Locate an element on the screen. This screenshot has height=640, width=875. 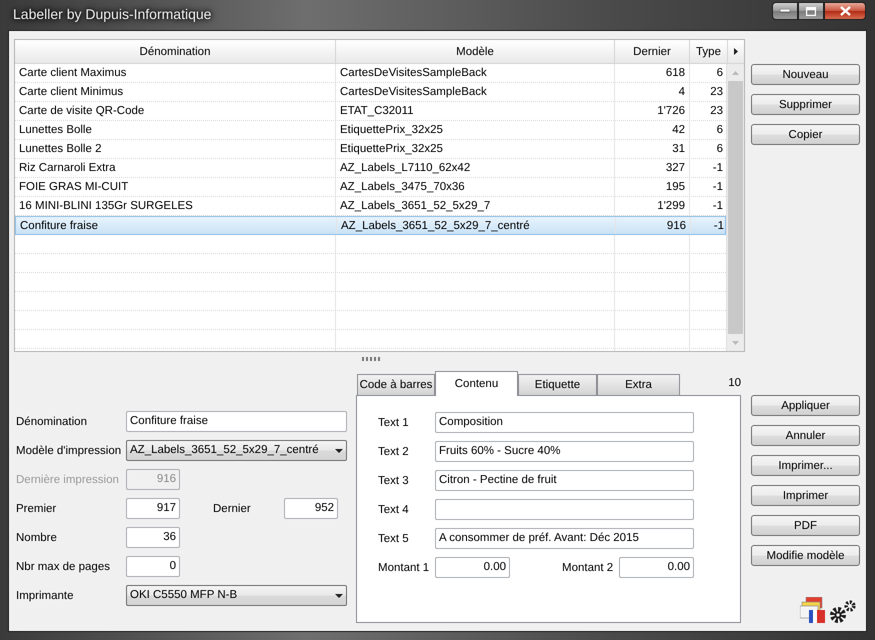
field-label: Dernière impression is located at coordinates (68, 480).